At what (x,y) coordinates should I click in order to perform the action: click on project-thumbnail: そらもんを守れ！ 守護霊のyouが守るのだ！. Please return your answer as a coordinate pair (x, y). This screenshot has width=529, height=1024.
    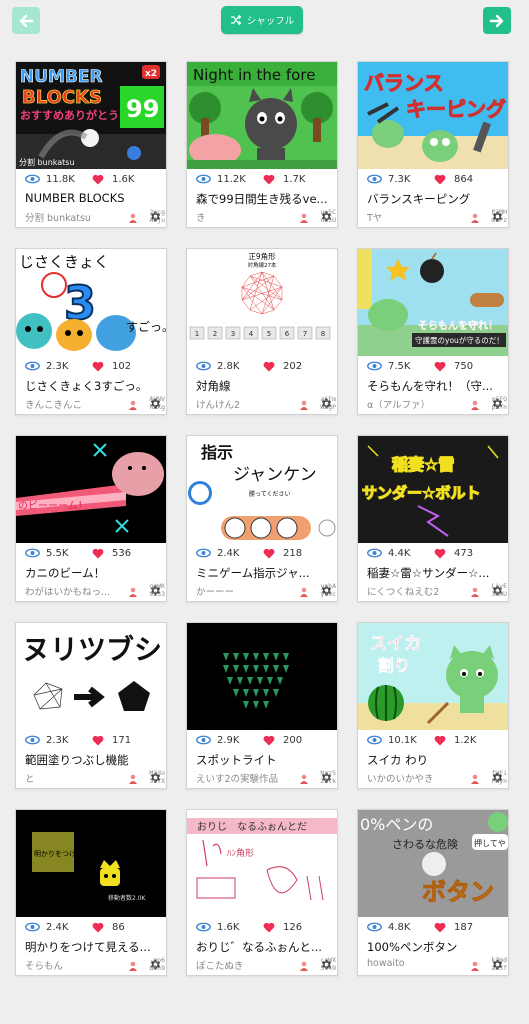
    Looking at the image, I should click on (433, 302).